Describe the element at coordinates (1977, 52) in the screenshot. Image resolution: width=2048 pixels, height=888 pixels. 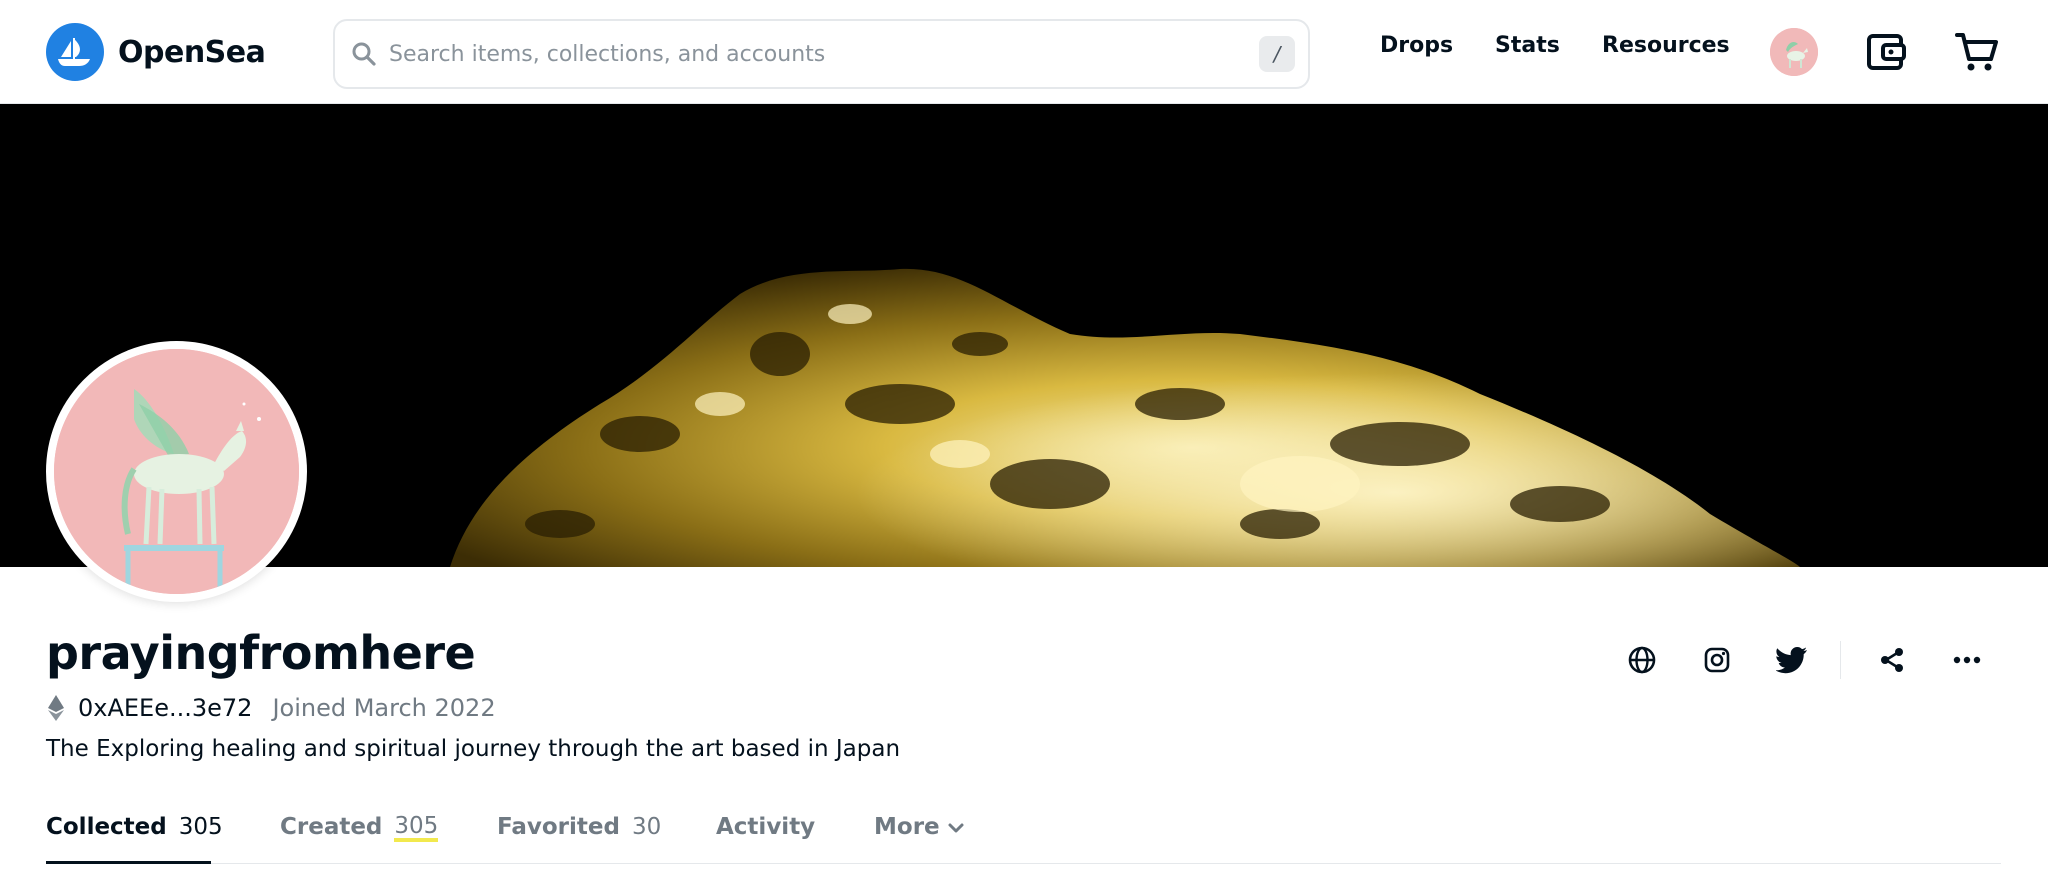
I see `cart-icon` at that location.